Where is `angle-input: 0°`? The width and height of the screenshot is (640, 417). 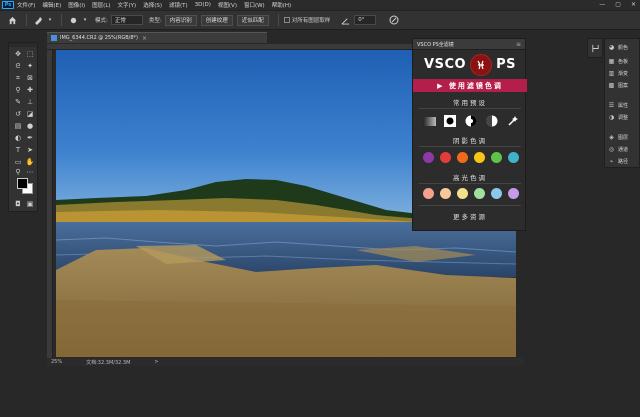 angle-input: 0° is located at coordinates (365, 20).